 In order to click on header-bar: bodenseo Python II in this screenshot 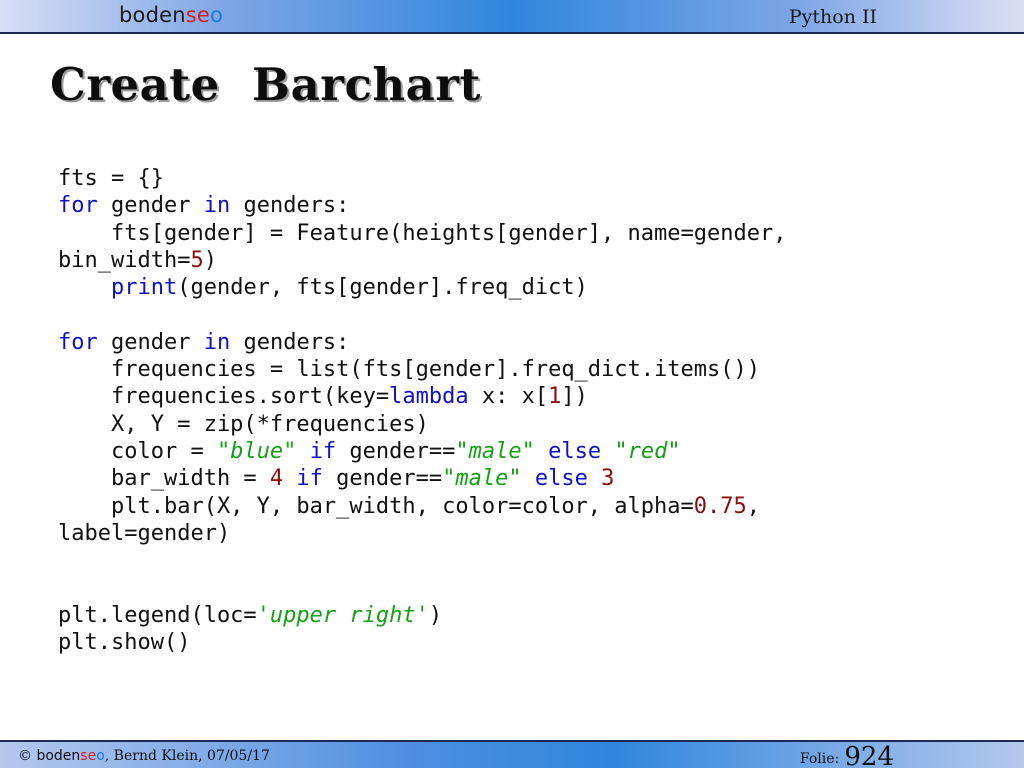, I will do `click(512, 17)`.